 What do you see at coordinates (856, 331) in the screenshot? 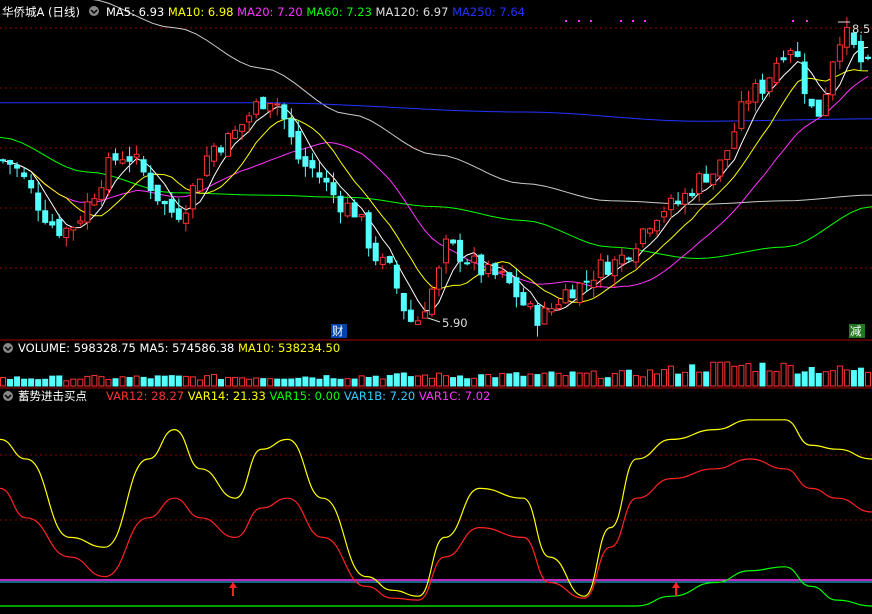
I see `marker-jian: 减` at bounding box center [856, 331].